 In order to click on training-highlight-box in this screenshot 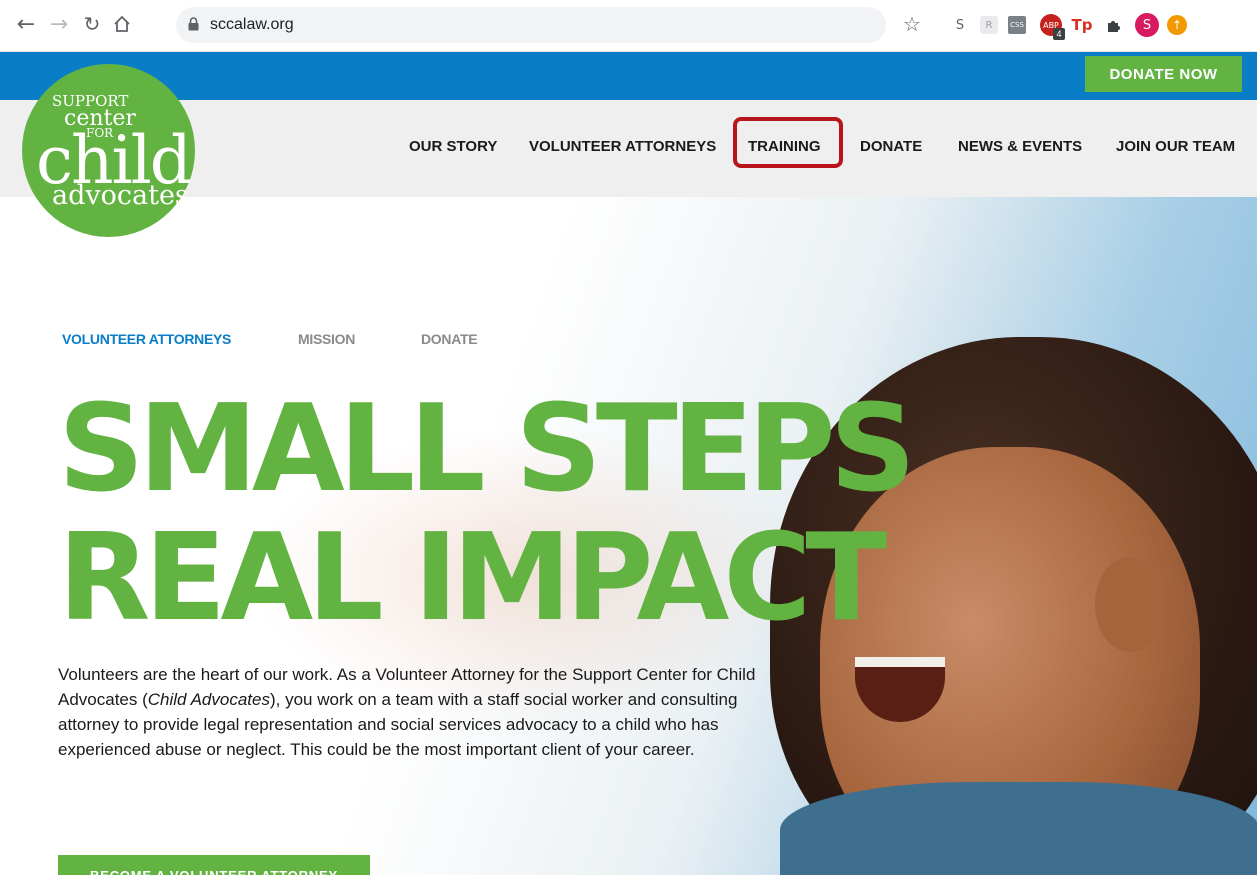, I will do `click(788, 142)`.